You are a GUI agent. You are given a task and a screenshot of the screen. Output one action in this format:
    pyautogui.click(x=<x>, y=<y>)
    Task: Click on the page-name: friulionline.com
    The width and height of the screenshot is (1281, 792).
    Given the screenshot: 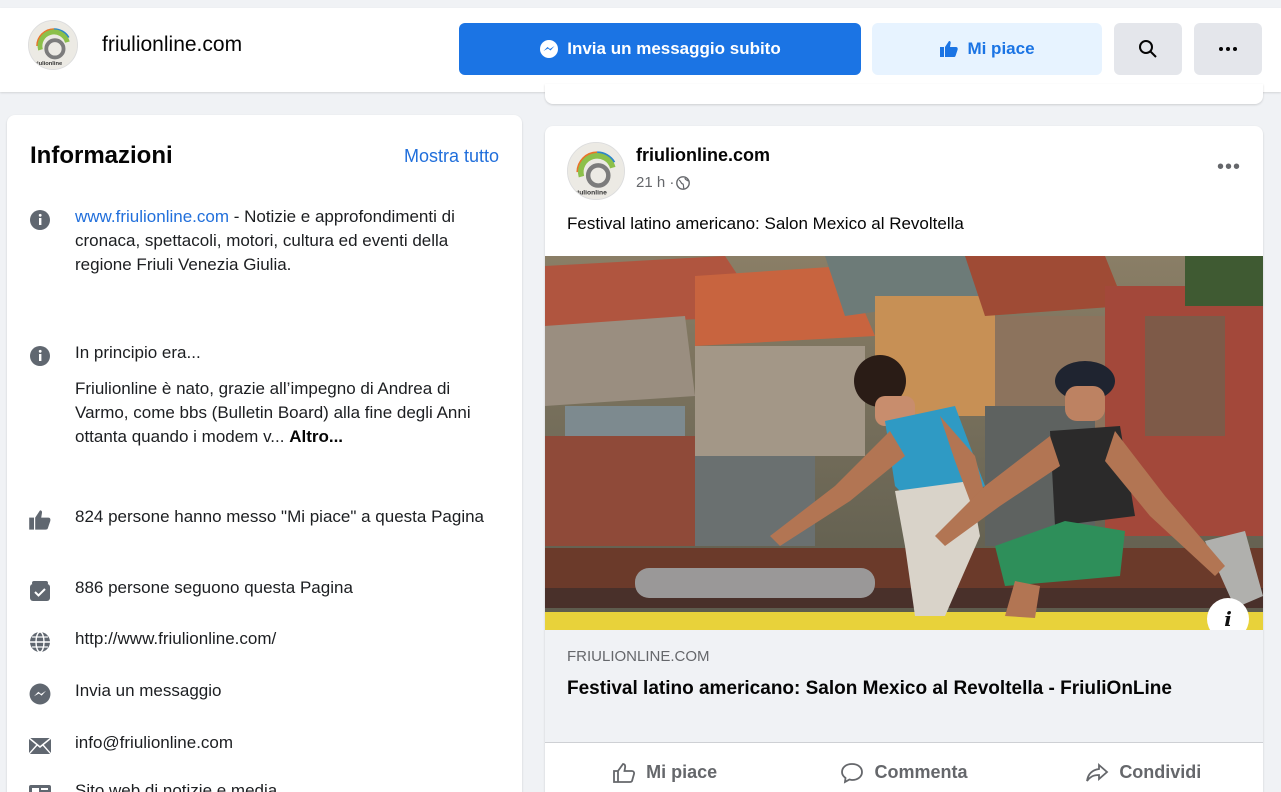 What is the action you would take?
    pyautogui.click(x=172, y=45)
    